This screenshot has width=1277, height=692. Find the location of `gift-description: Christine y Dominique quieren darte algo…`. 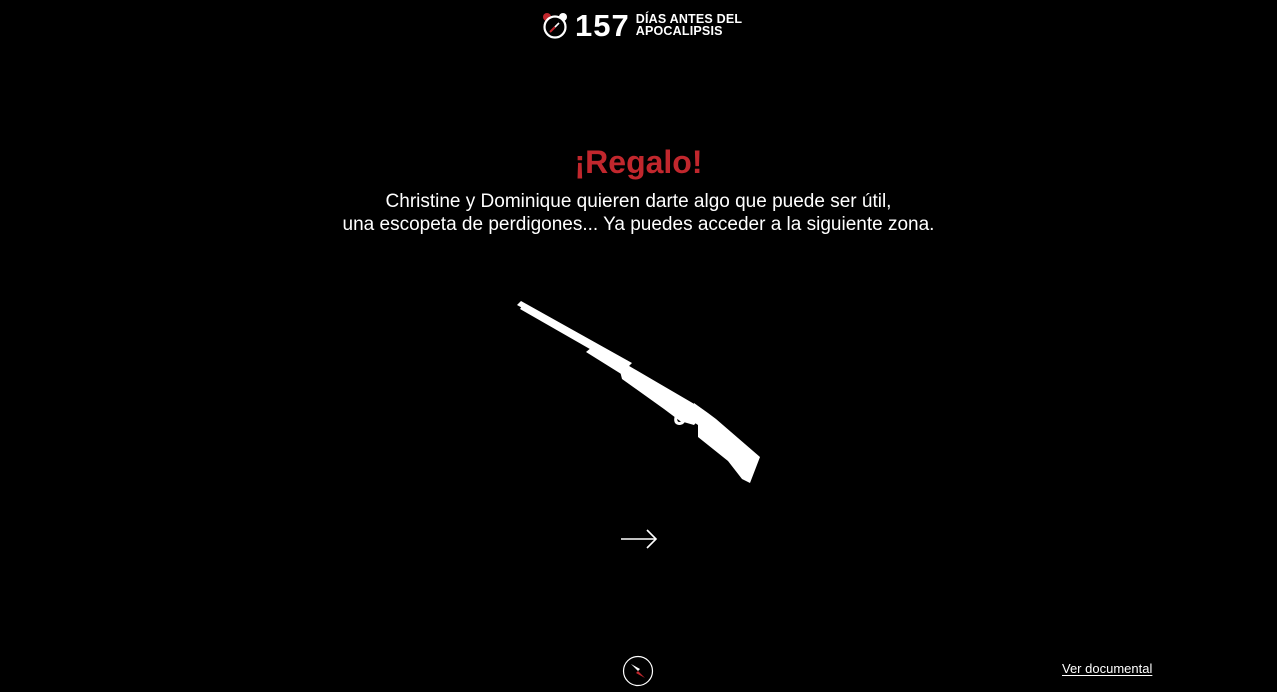

gift-description: Christine y Dominique quieren darte algo… is located at coordinates (638, 213).